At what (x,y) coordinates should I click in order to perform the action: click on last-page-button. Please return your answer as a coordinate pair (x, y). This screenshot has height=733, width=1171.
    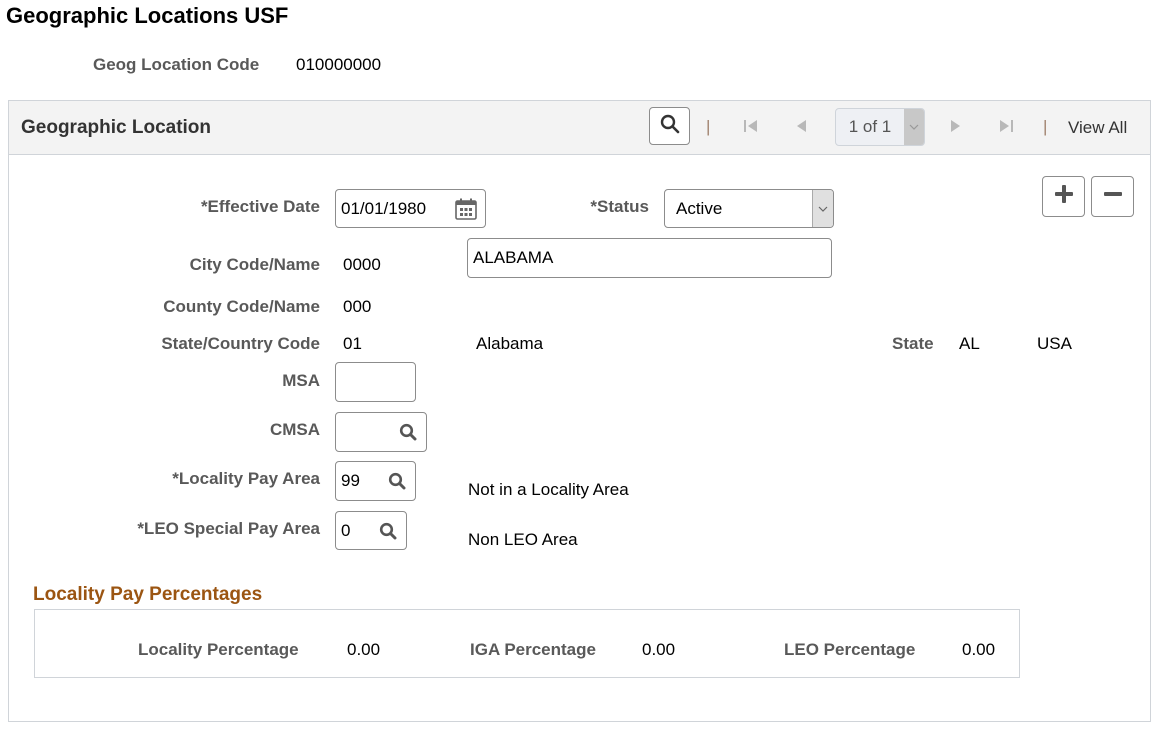
    Looking at the image, I should click on (1006, 128).